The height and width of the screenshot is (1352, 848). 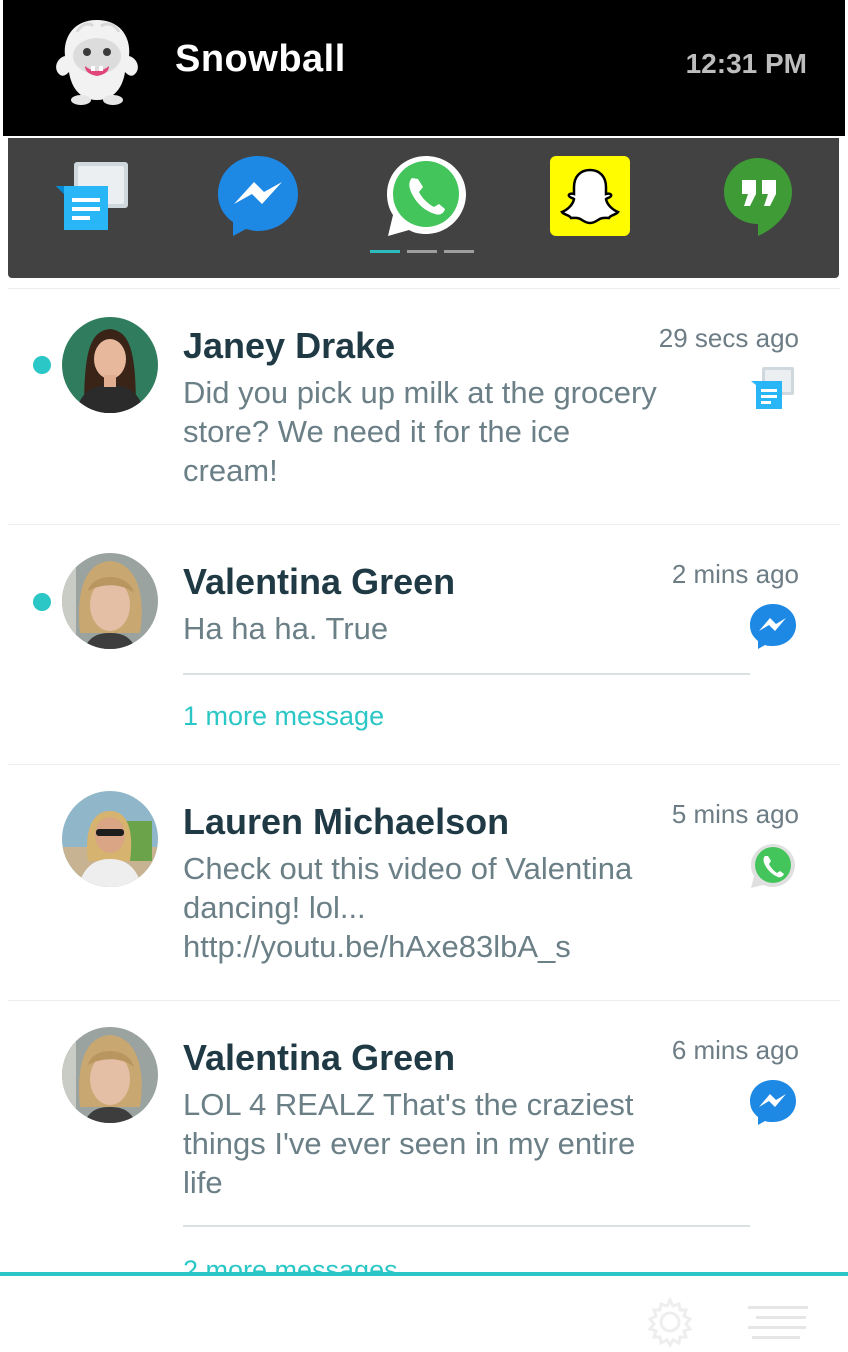 I want to click on snapchat-app-icon, so click(x=590, y=196).